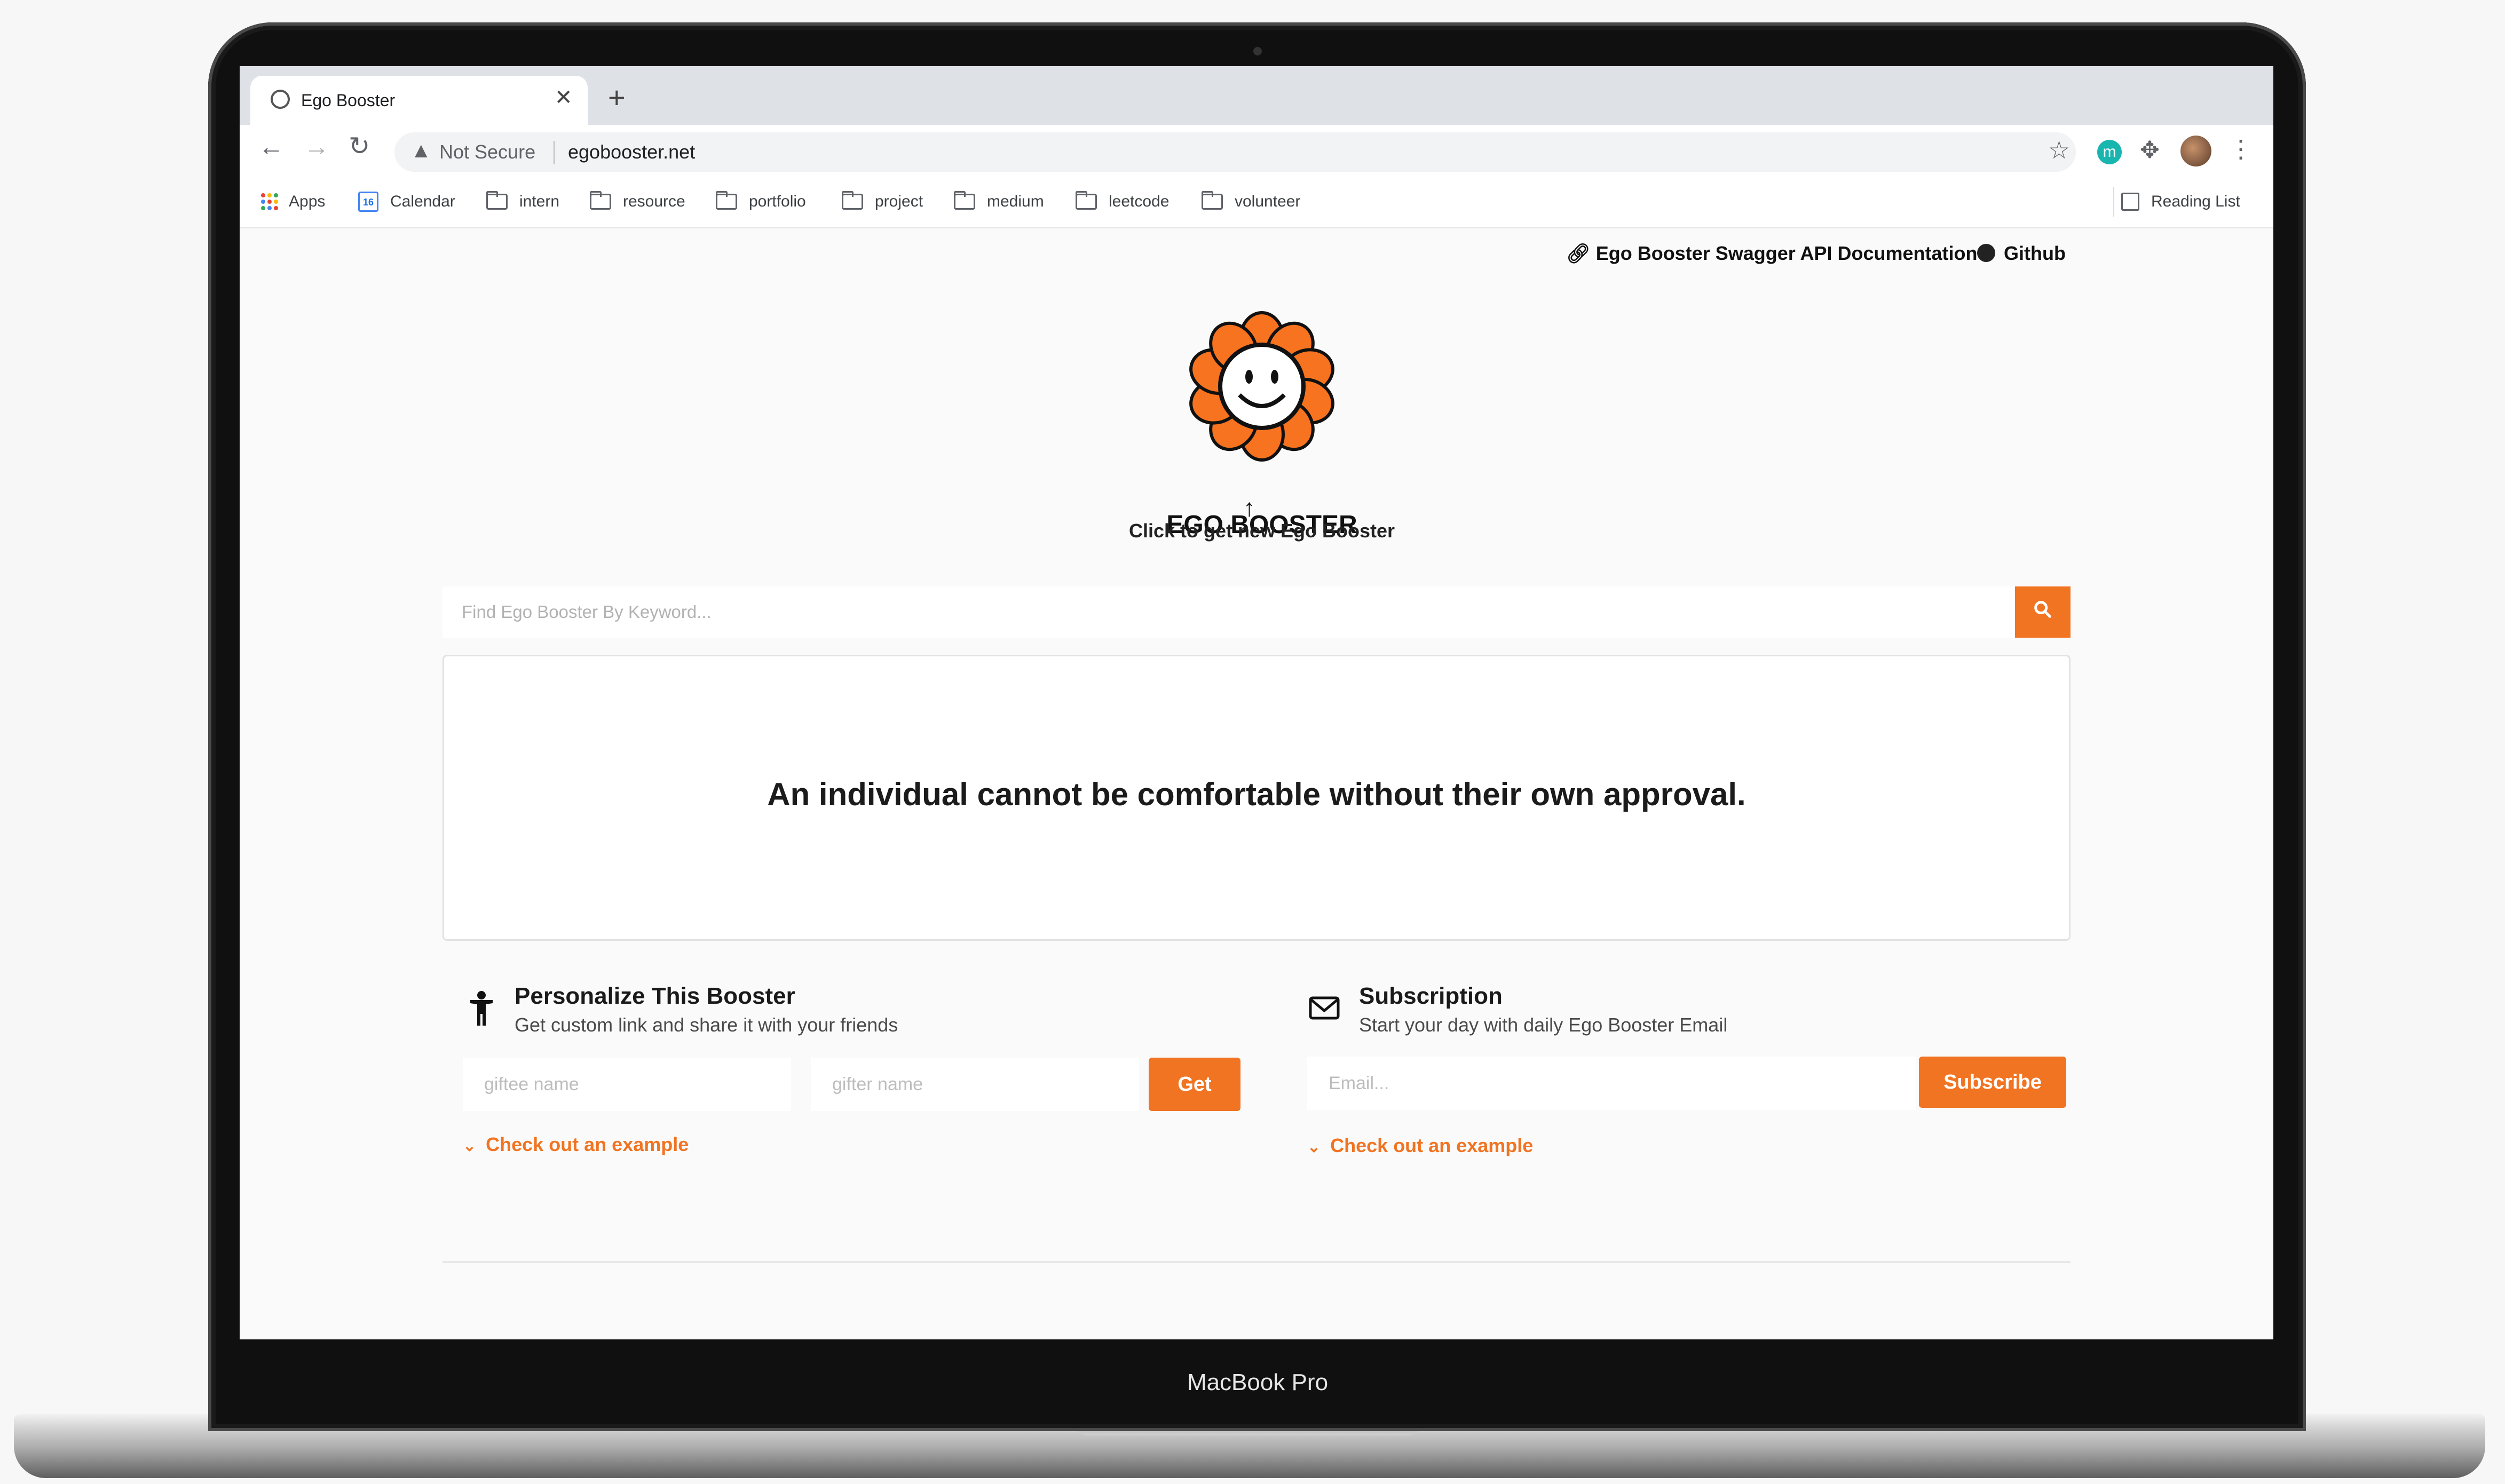 The width and height of the screenshot is (2505, 1484). I want to click on back-button: ←, so click(271, 147).